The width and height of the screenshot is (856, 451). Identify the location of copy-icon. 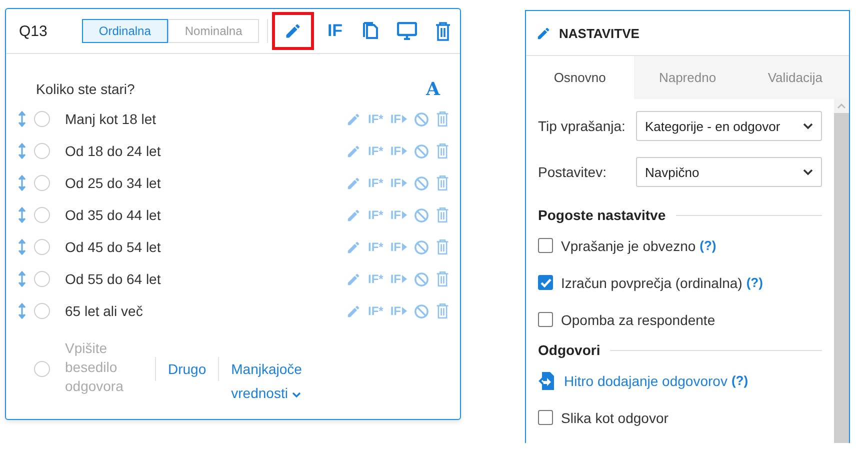
(371, 31).